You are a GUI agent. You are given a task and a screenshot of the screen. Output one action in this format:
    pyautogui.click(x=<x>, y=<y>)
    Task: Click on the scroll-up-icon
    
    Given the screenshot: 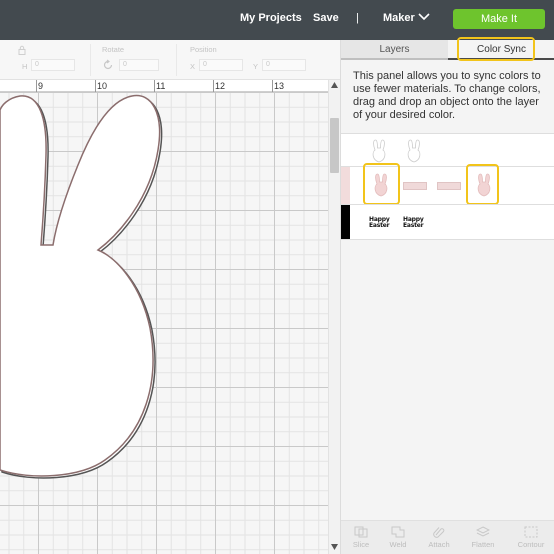 What is the action you would take?
    pyautogui.click(x=334, y=85)
    